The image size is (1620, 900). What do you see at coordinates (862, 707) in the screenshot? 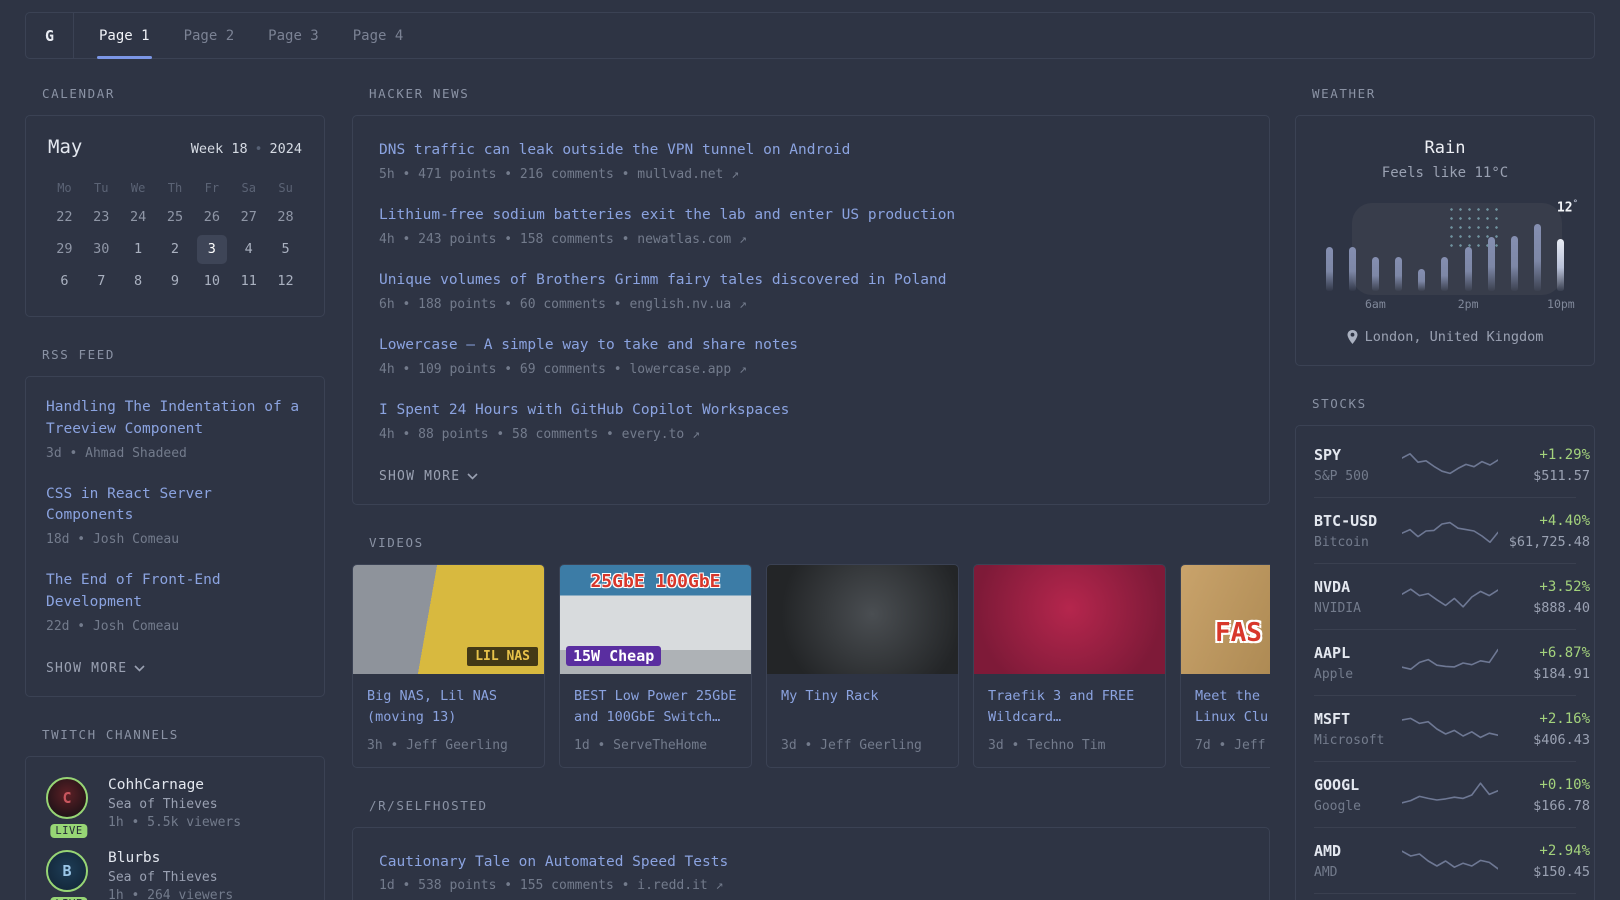
I see `video-title-link: My Tiny Rack` at bounding box center [862, 707].